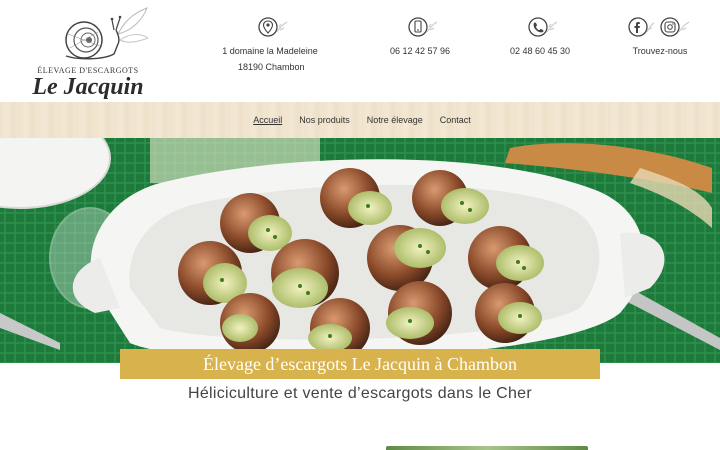 The height and width of the screenshot is (450, 720). Describe the element at coordinates (540, 51) in the screenshot. I see `phone-number: 02 48 60 45 30` at that location.